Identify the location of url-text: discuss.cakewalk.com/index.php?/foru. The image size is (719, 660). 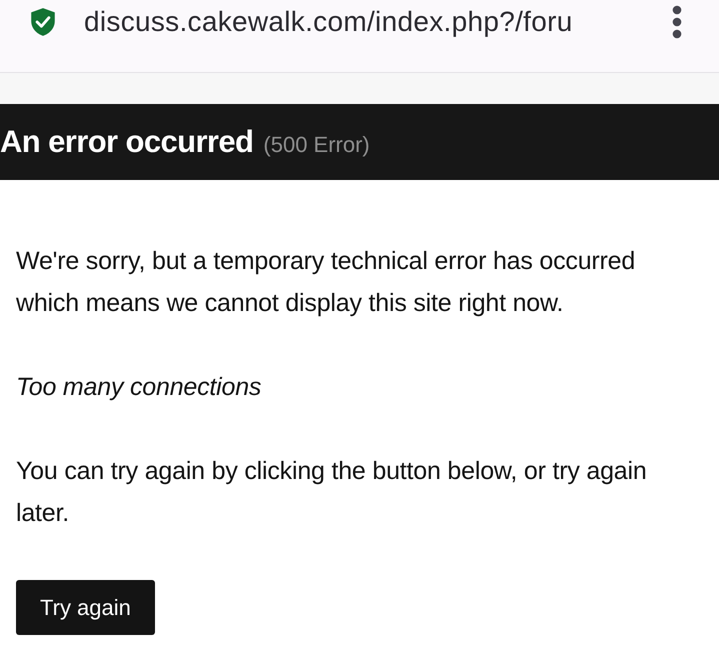
(328, 21).